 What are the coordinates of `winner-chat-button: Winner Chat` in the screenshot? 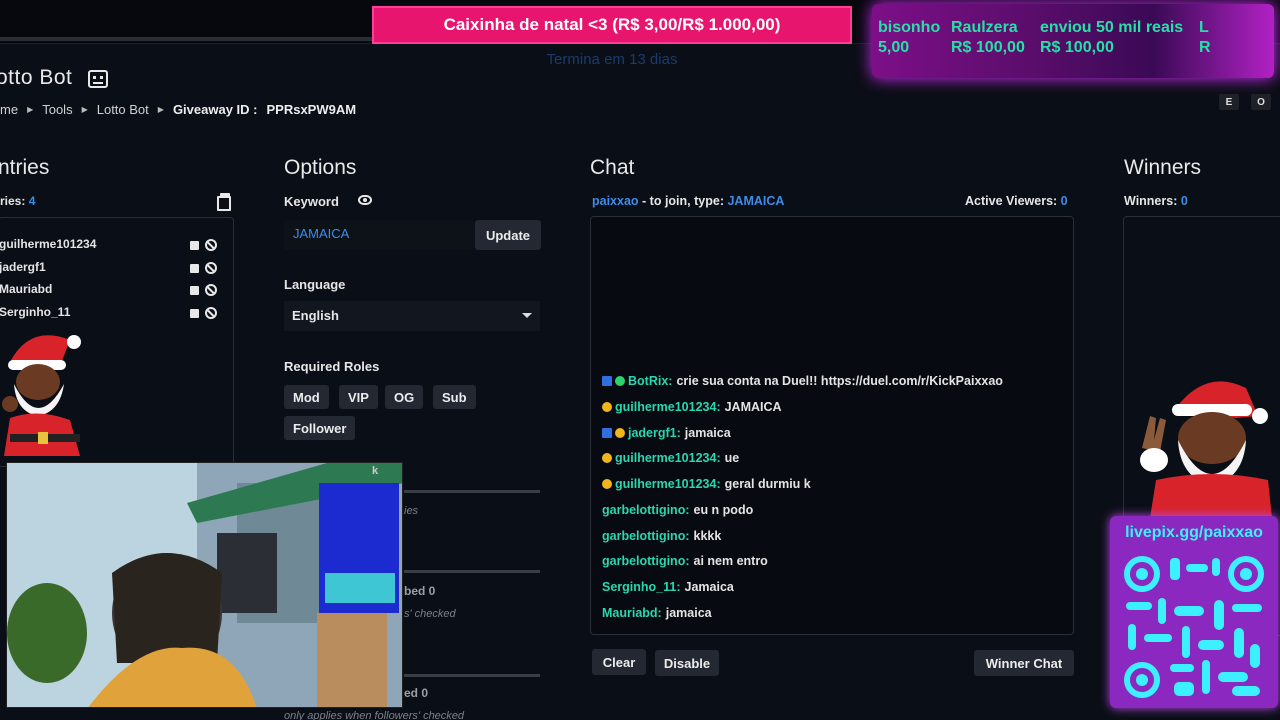 It's located at (1024, 663).